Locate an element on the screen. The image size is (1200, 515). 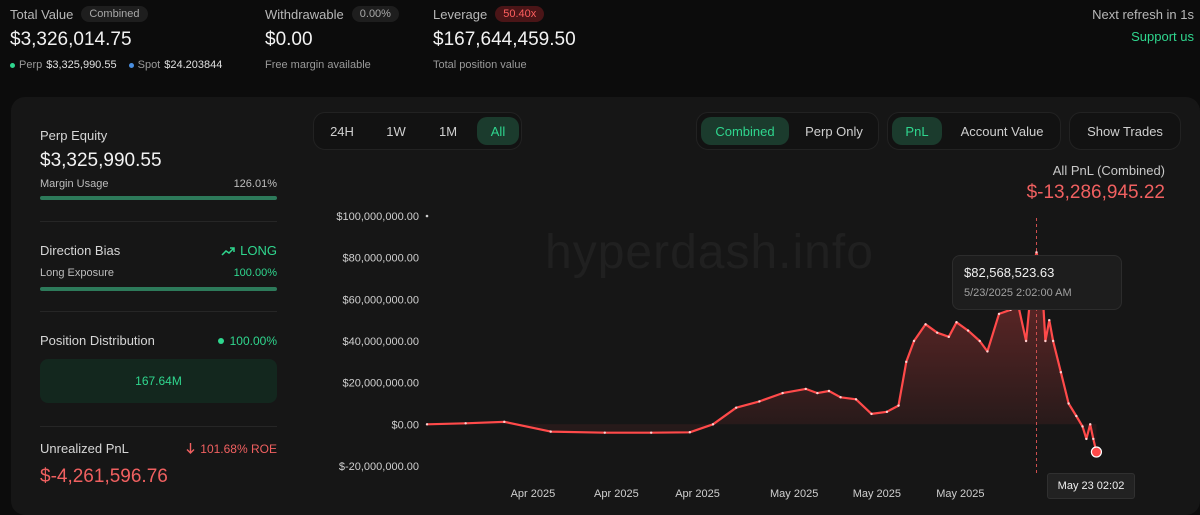
trend-up-icon is located at coordinates (228, 251).